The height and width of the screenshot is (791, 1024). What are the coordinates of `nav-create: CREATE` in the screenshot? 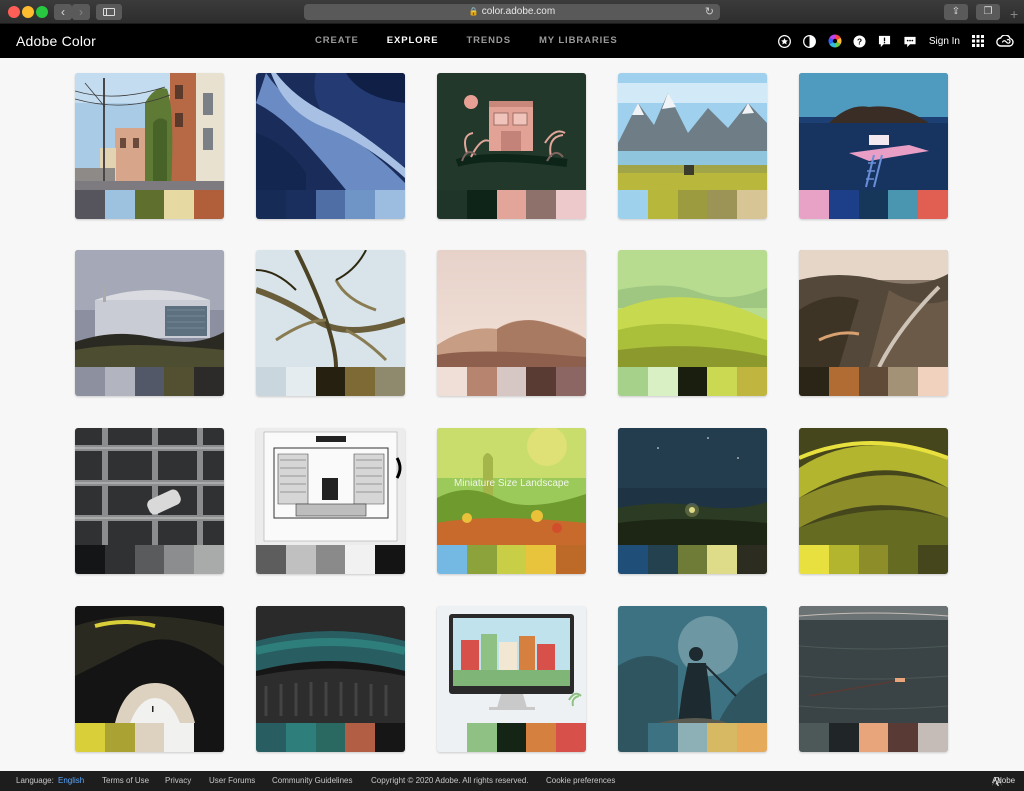 It's located at (337, 41).